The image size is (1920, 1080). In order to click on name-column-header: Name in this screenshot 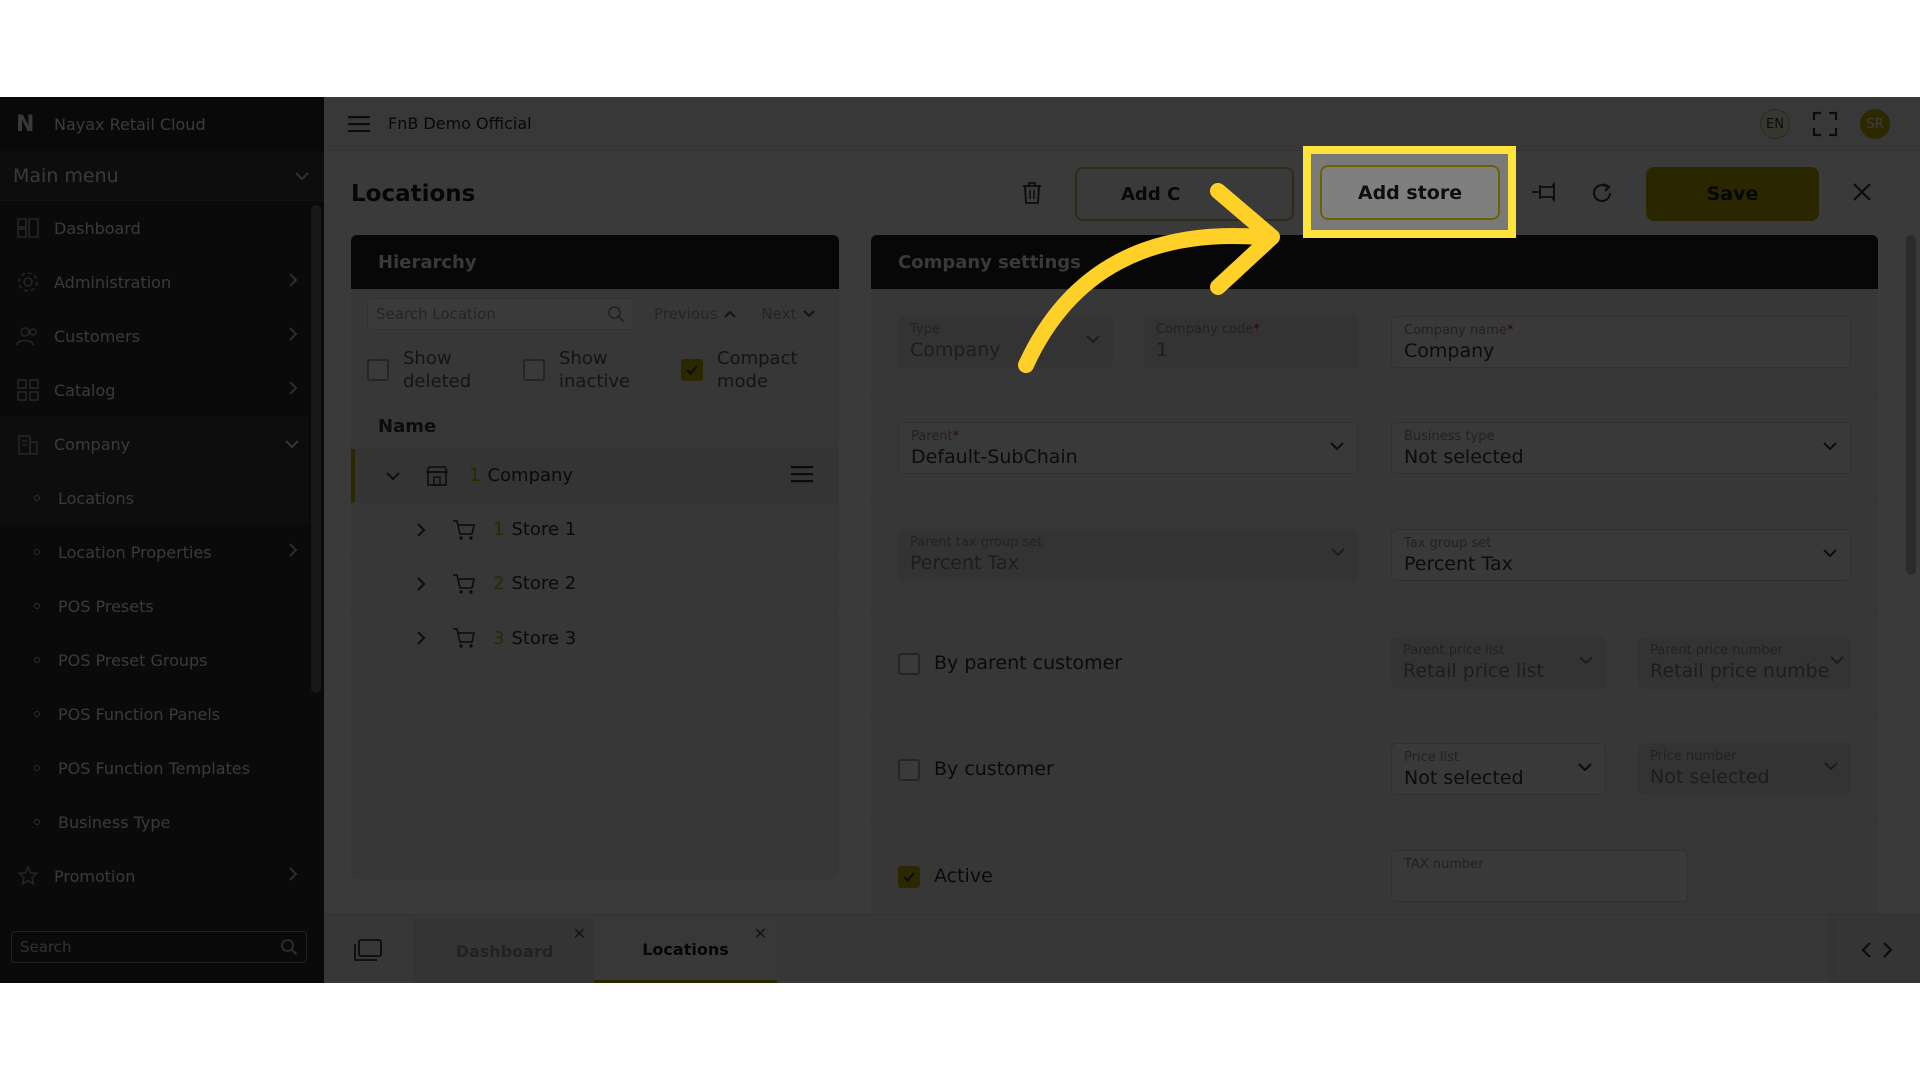, I will do `click(595, 427)`.